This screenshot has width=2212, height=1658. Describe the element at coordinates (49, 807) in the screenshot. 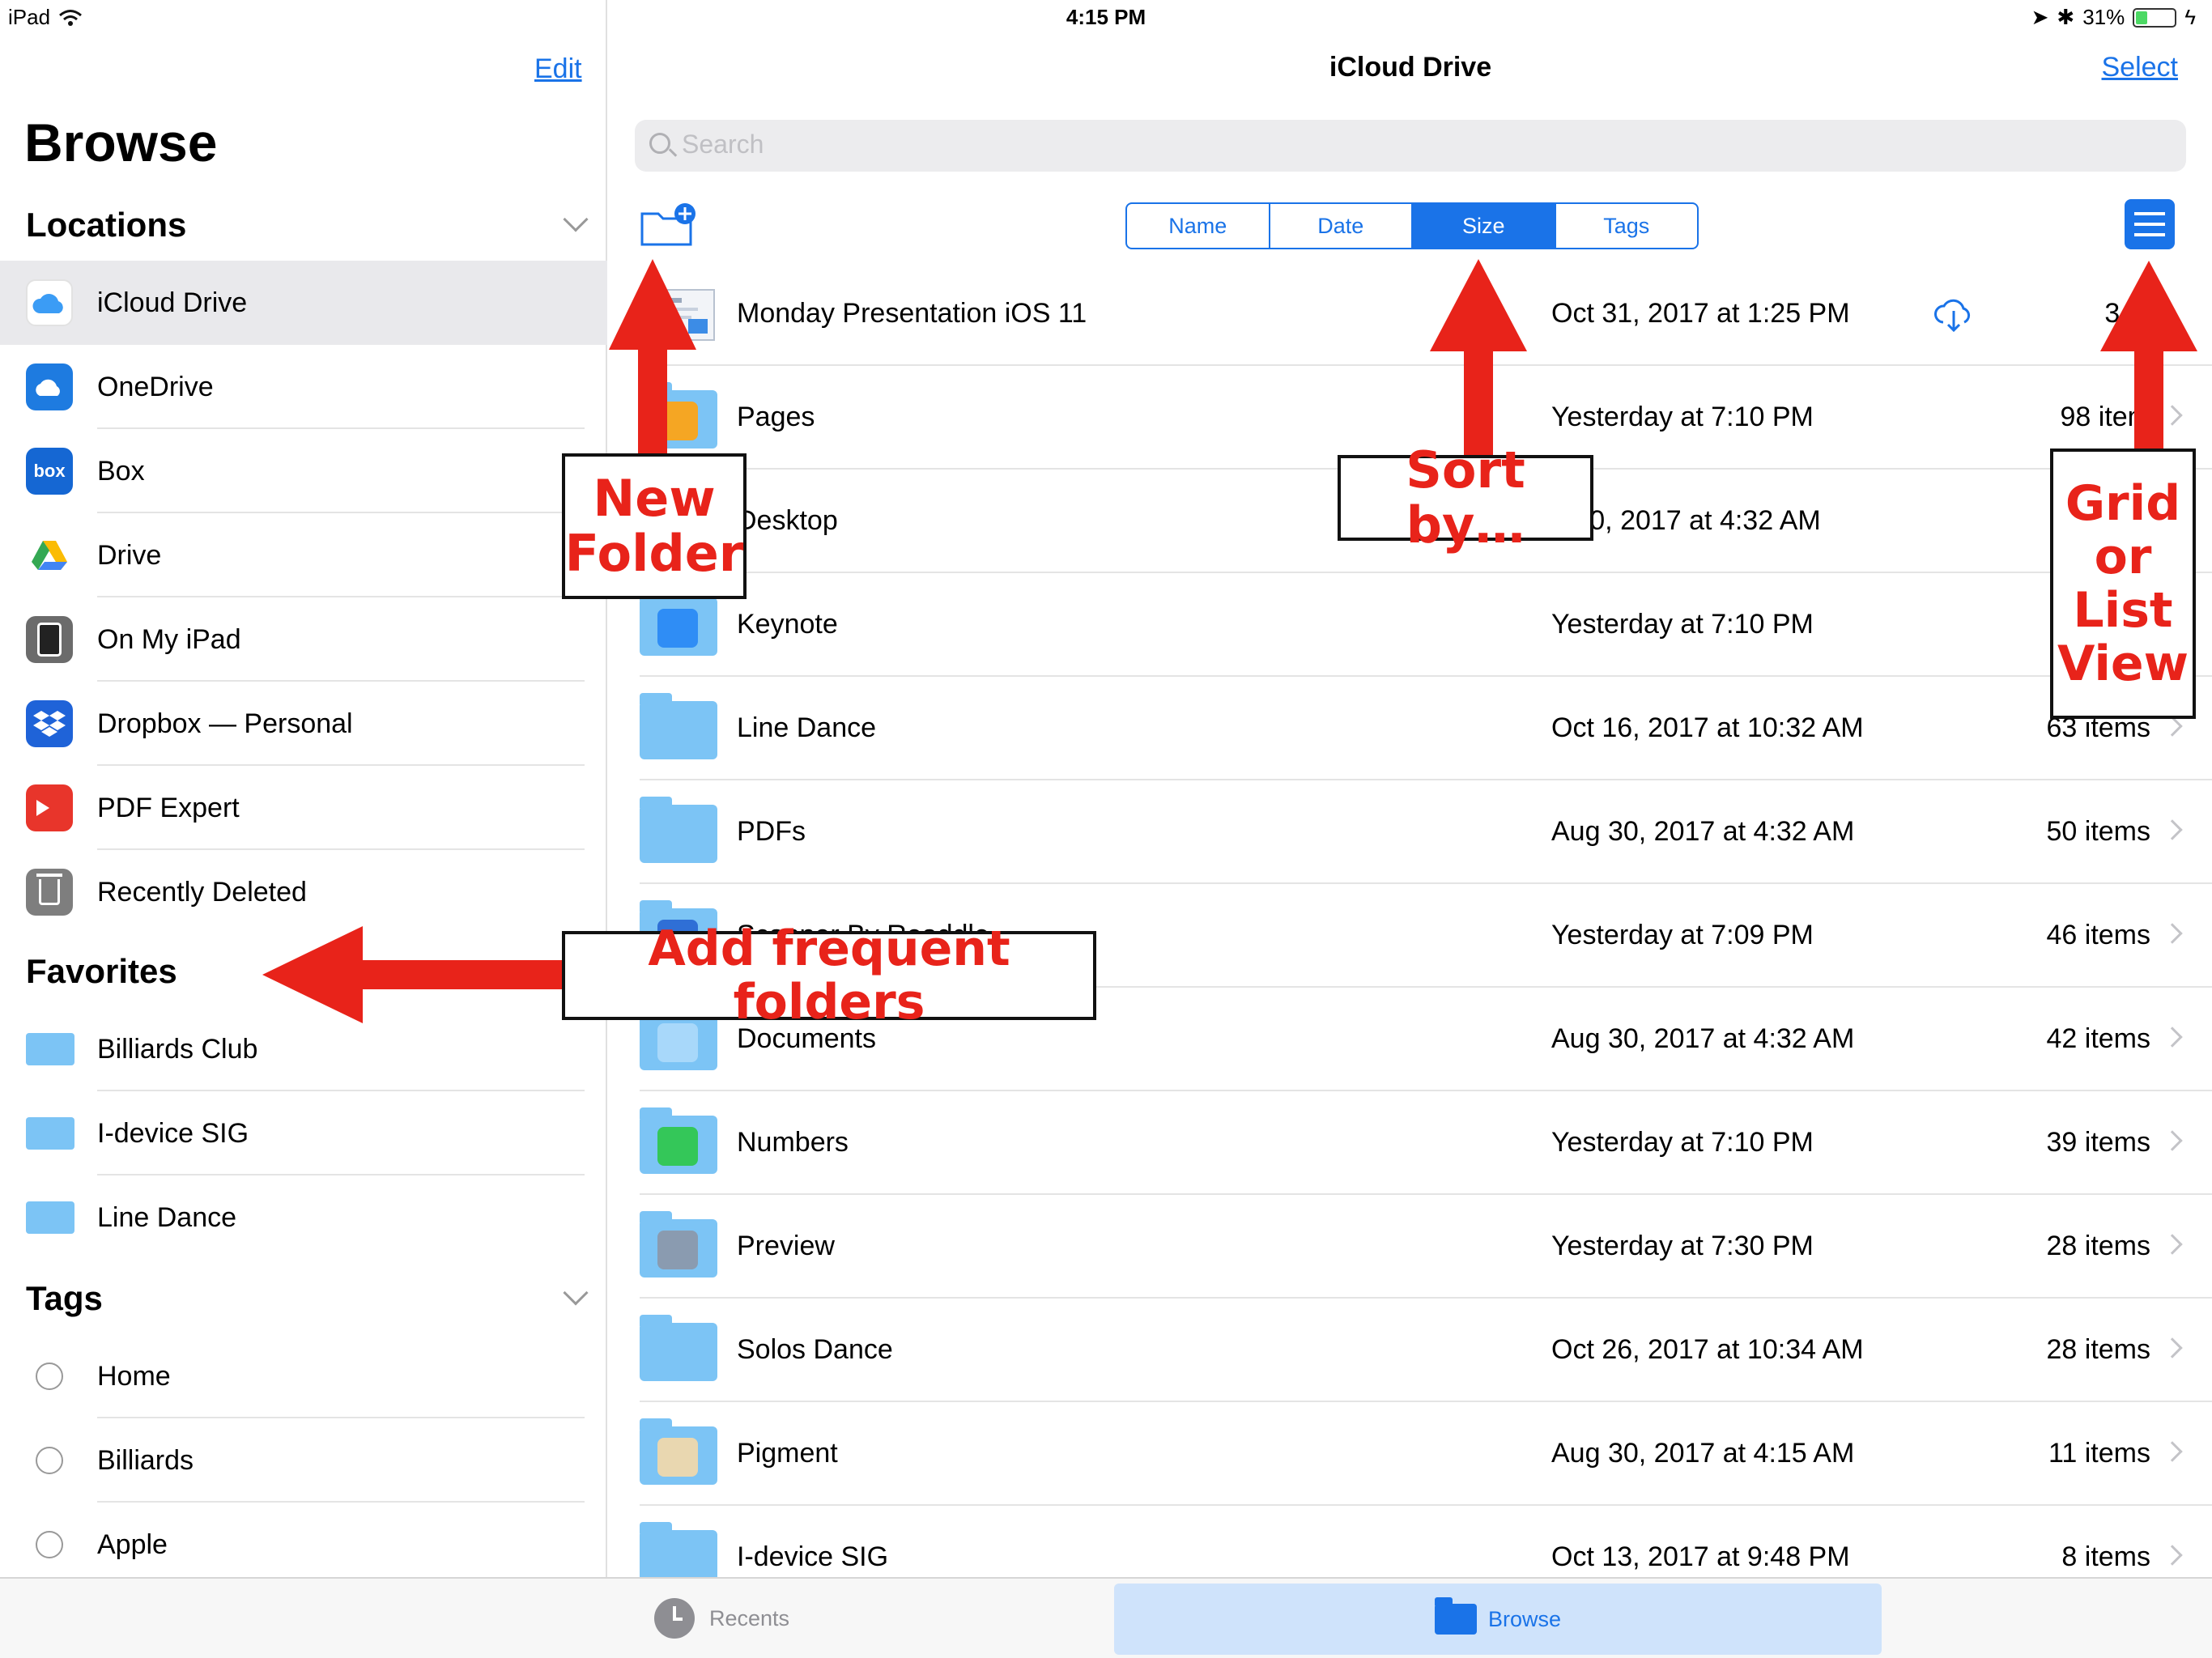

I see `pdf-expert-icon` at that location.